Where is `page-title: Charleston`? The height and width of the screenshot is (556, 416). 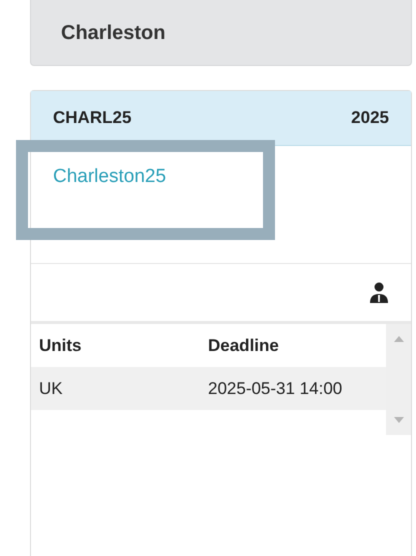 page-title: Charleston is located at coordinates (113, 33).